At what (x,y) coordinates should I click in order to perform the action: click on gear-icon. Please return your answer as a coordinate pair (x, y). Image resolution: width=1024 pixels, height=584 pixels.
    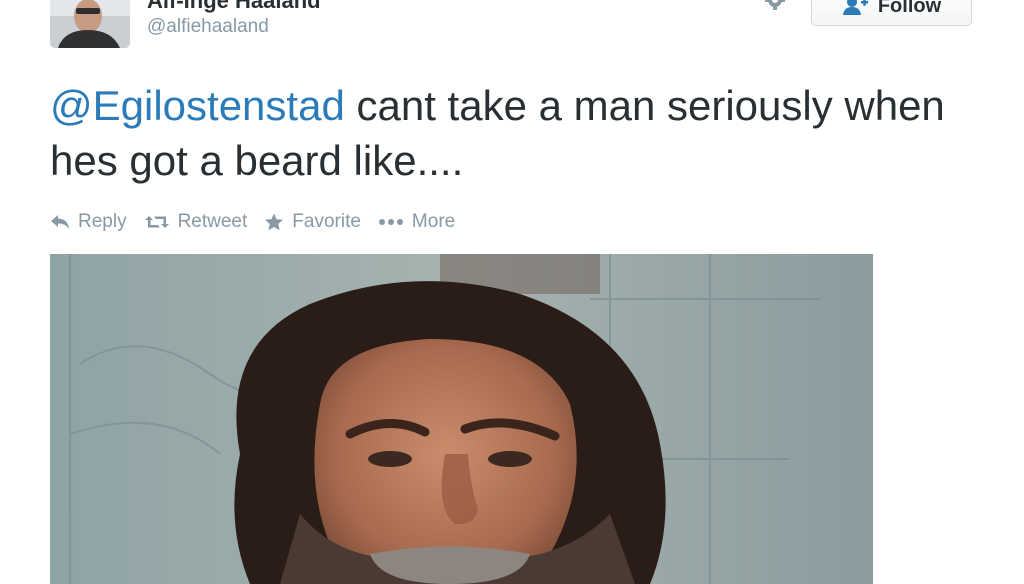
    Looking at the image, I should click on (775, 8).